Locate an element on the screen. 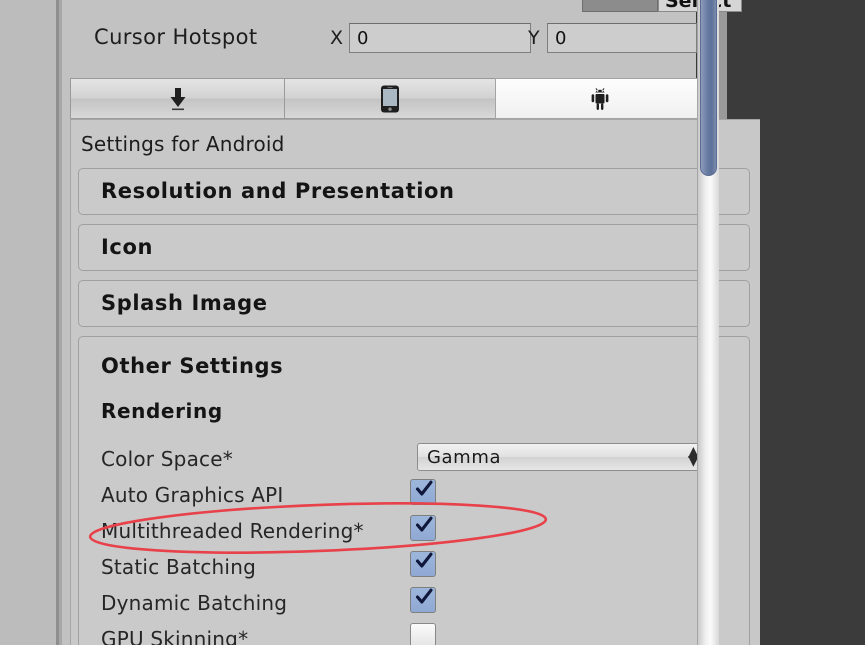  property-row-multithreaded-rendering: Multithreaded Rendering* is located at coordinates (421, 533).